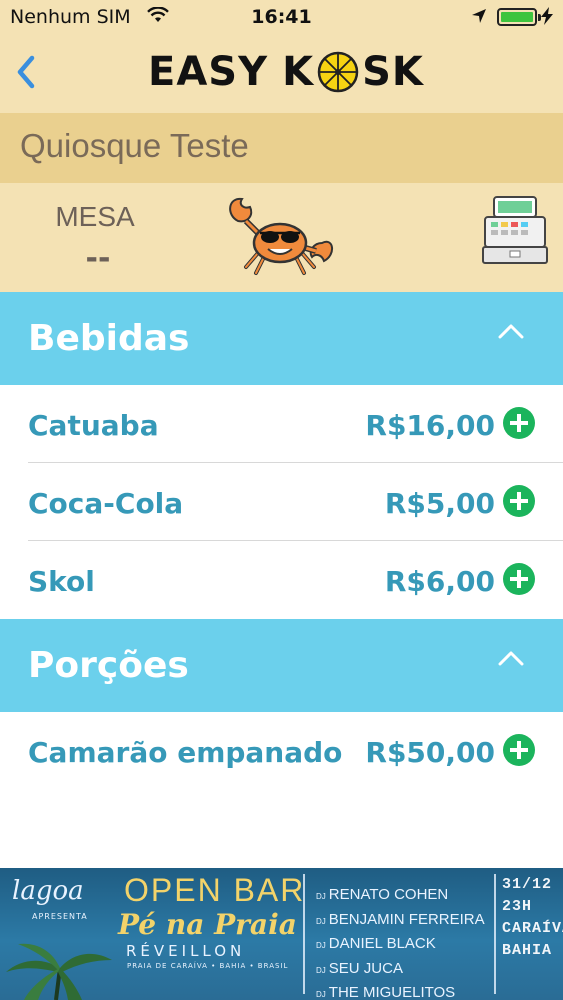  Describe the element at coordinates (281, 502) in the screenshot. I see `menu-item: Coca-Cola R$5,00` at that location.